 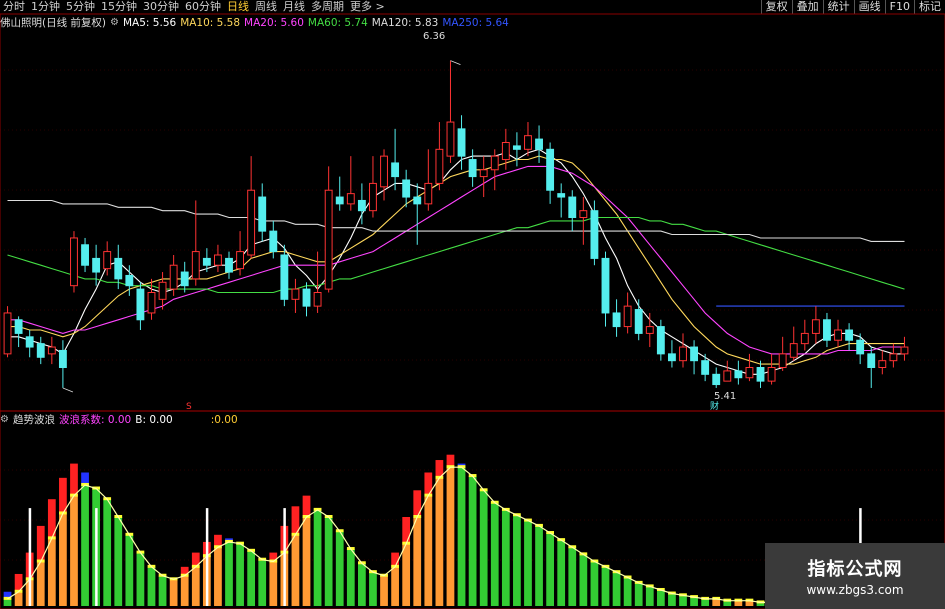 What do you see at coordinates (456, 220) in the screenshot?
I see `ma120-line` at bounding box center [456, 220].